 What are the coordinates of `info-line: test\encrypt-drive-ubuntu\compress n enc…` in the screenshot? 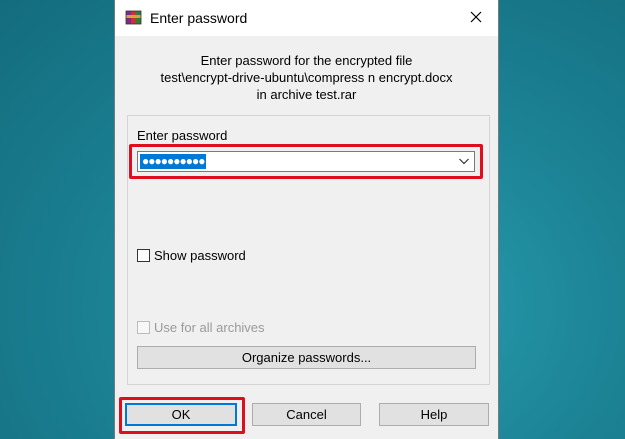 It's located at (306, 77).